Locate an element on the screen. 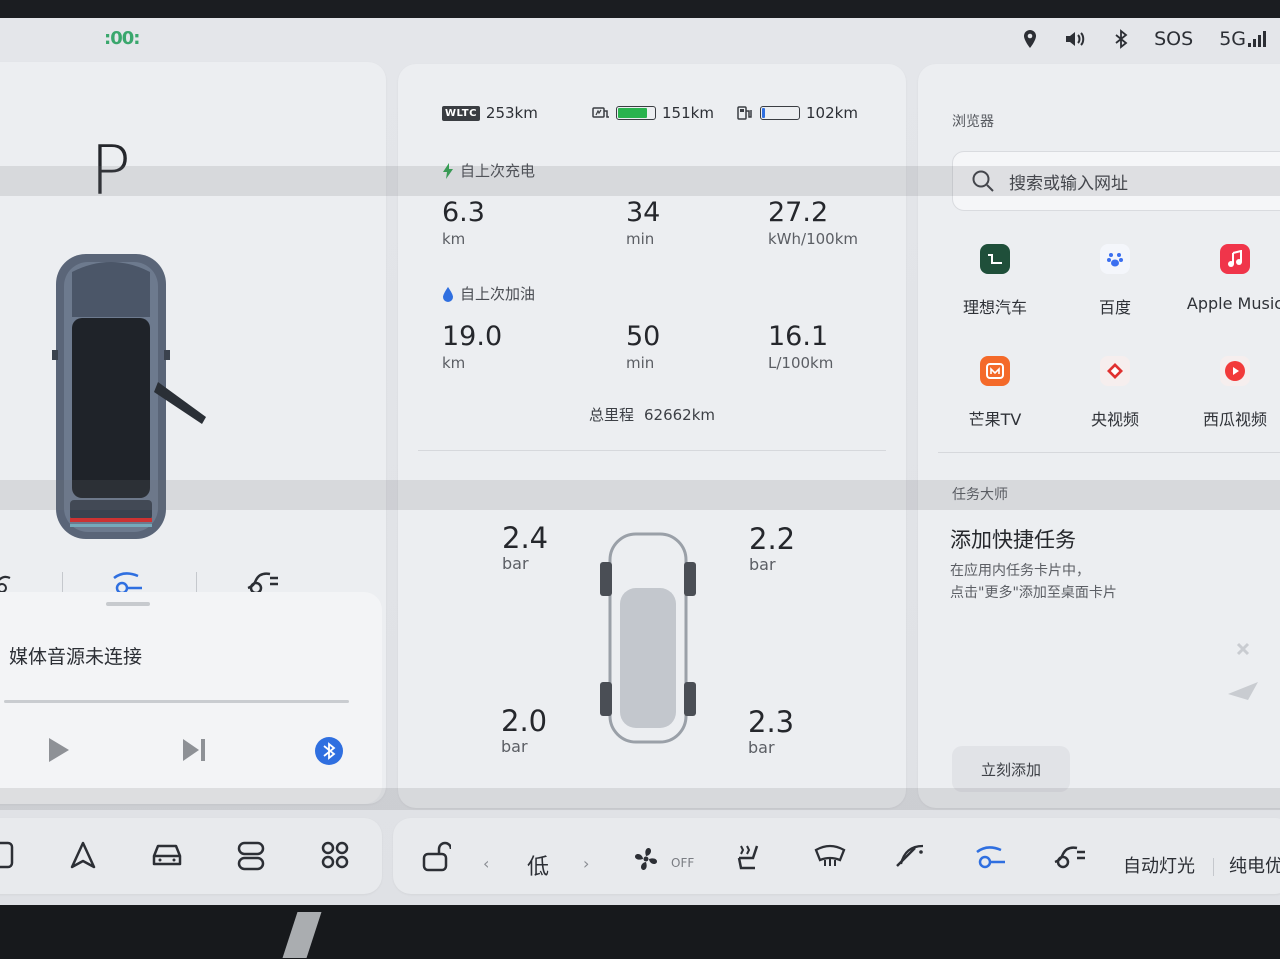  battery-level-bar is located at coordinates (636, 113).